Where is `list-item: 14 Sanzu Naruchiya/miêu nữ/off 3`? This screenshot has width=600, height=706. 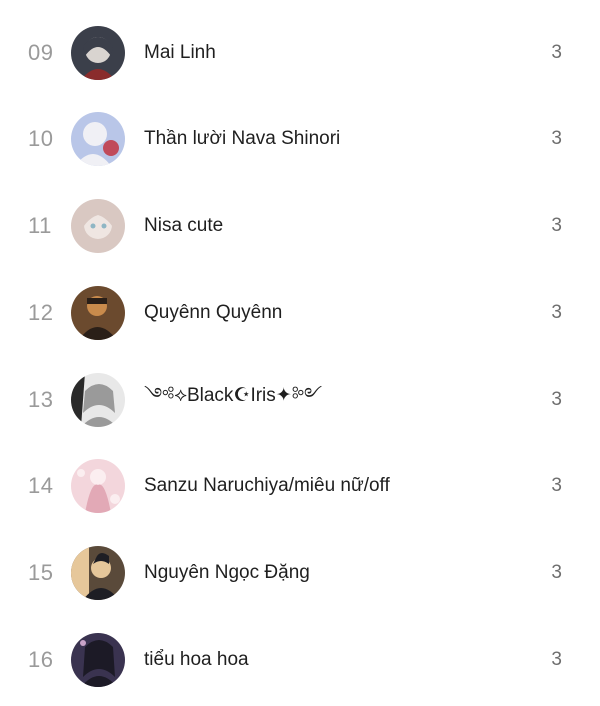
list-item: 14 Sanzu Naruchiya/miêu nữ/off 3 is located at coordinates (300, 486).